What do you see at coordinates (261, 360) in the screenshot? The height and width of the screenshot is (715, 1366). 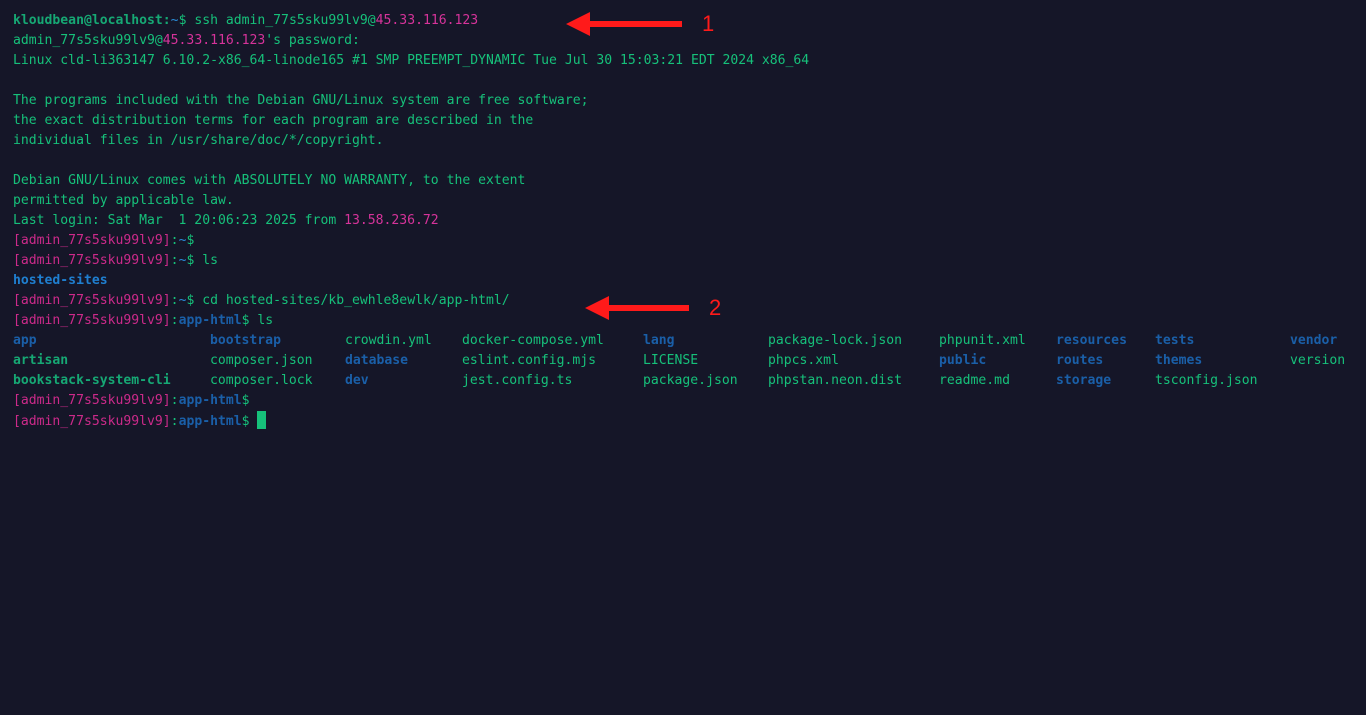 I see `ls-entry-file: composer.json` at bounding box center [261, 360].